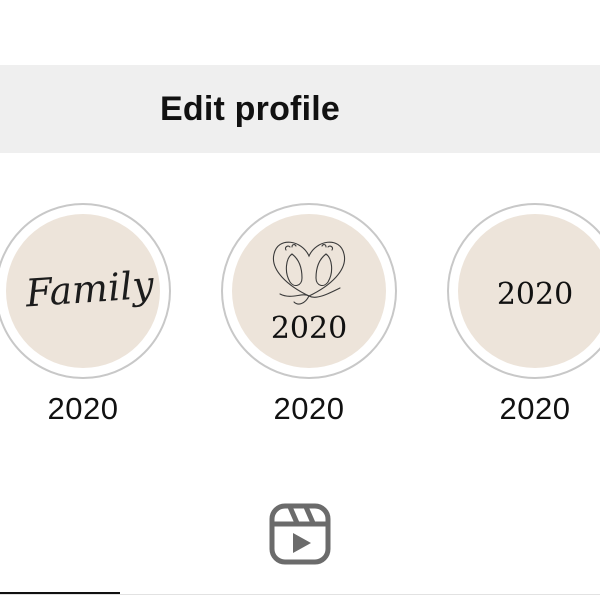 This screenshot has width=600, height=600. I want to click on reels-tab, so click(300, 534).